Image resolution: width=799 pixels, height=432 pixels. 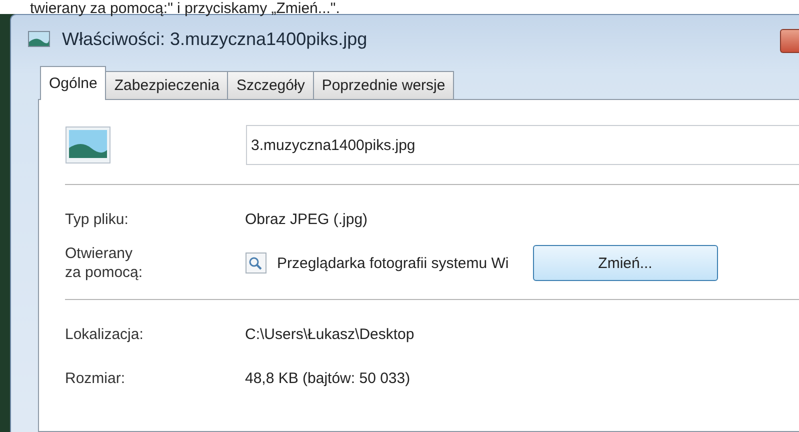 I want to click on property-value: Przeglądarka fotografii systemu Wi, so click(x=393, y=263).